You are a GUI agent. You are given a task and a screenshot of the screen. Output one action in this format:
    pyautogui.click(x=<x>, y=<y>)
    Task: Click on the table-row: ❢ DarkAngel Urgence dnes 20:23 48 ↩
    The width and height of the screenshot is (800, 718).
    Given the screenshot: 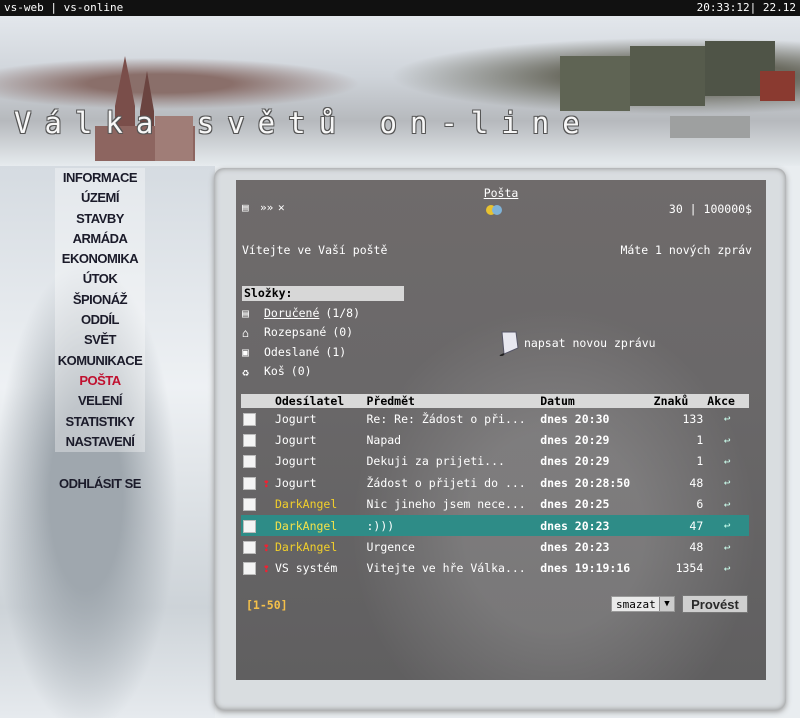 What is the action you would take?
    pyautogui.click(x=495, y=546)
    